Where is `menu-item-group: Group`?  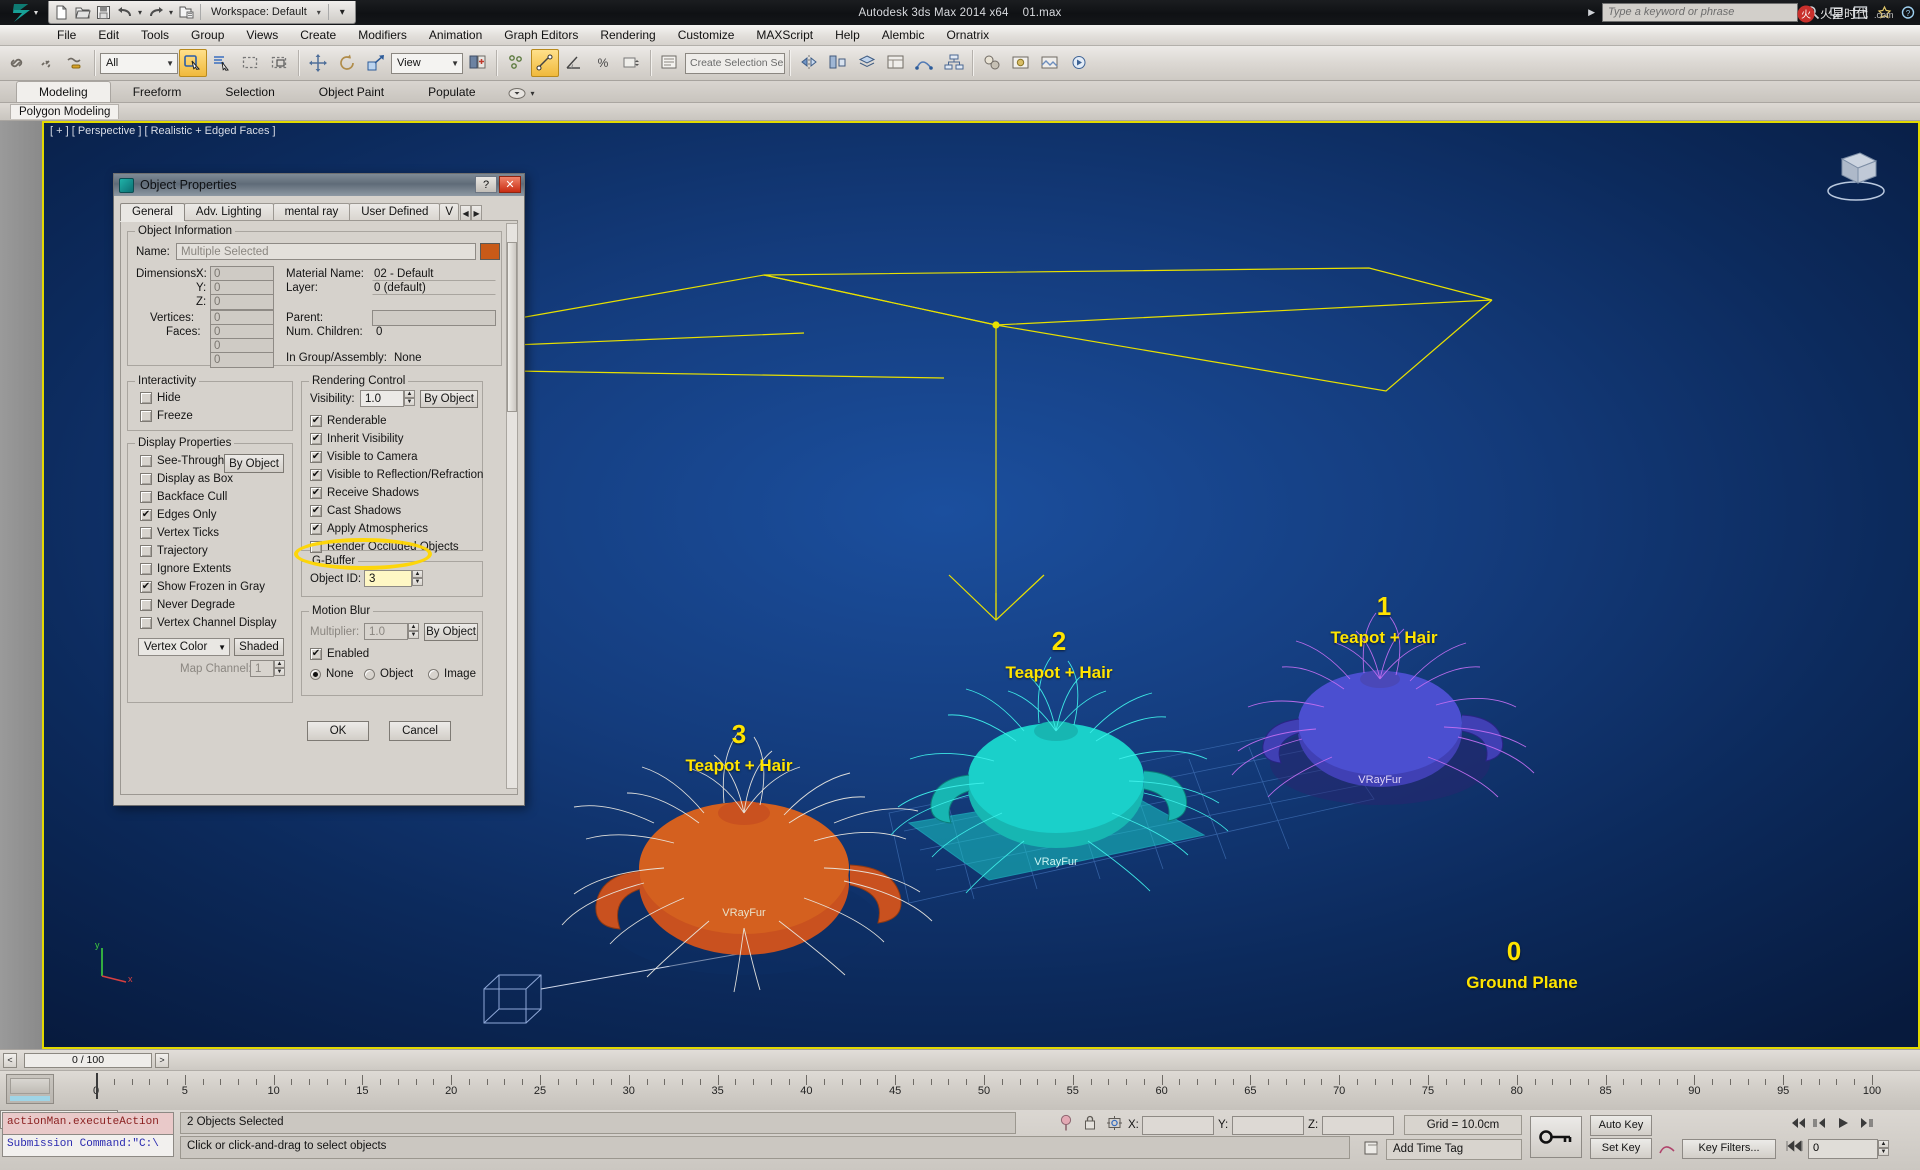 menu-item-group: Group is located at coordinates (207, 35).